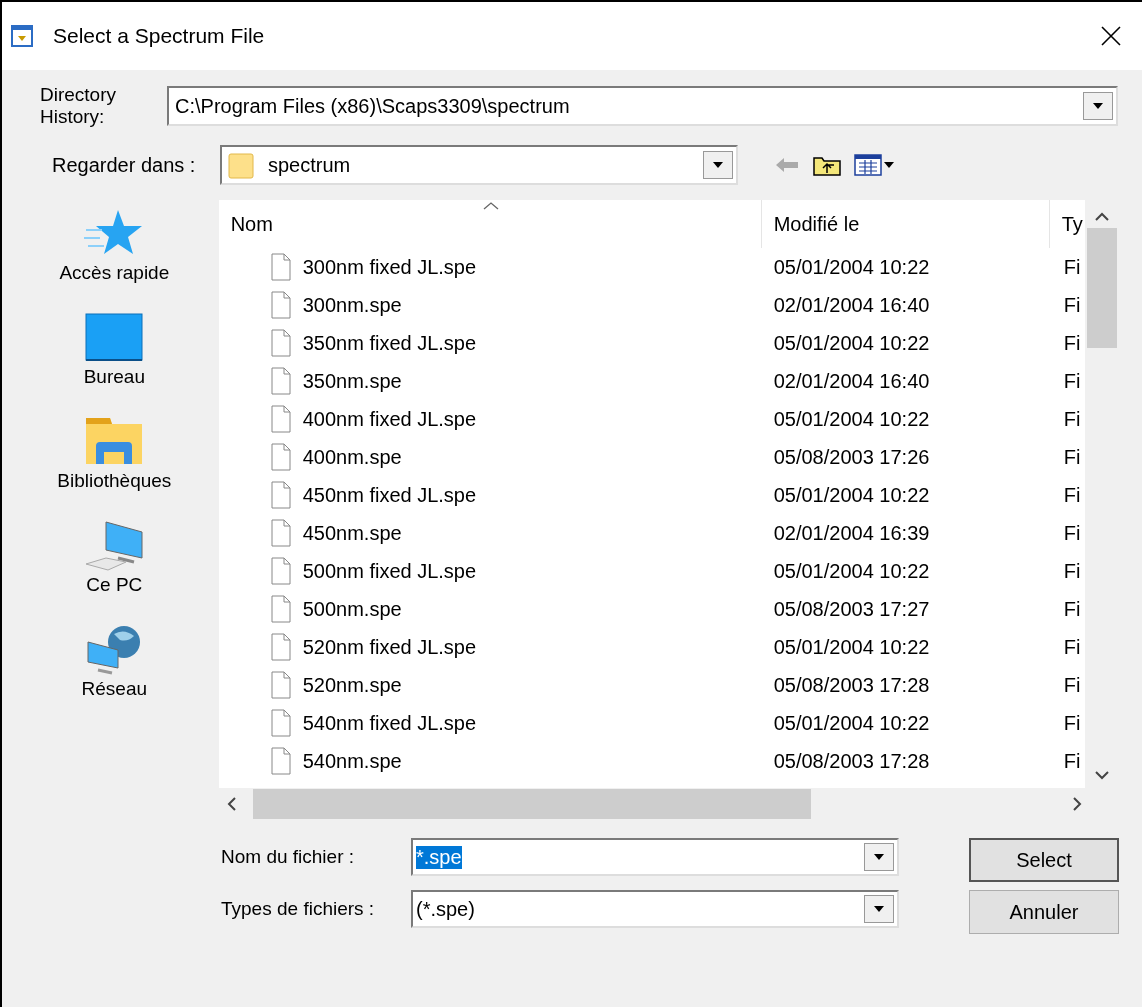 The width and height of the screenshot is (1142, 1007). What do you see at coordinates (288, 857) in the screenshot?
I see `file-name-label: Nom du fichier :` at bounding box center [288, 857].